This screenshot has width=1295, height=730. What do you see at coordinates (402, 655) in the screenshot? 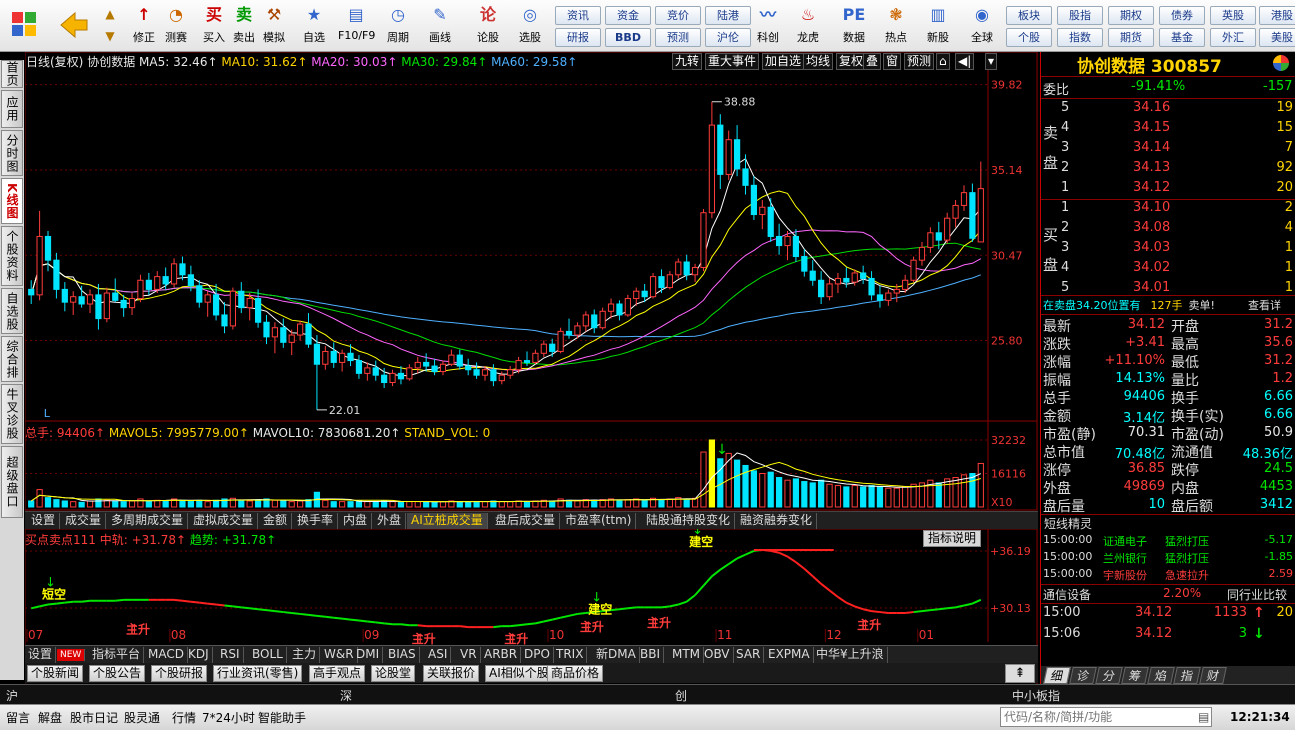
I see `indicator-tab-10: BIAS` at bounding box center [402, 655].